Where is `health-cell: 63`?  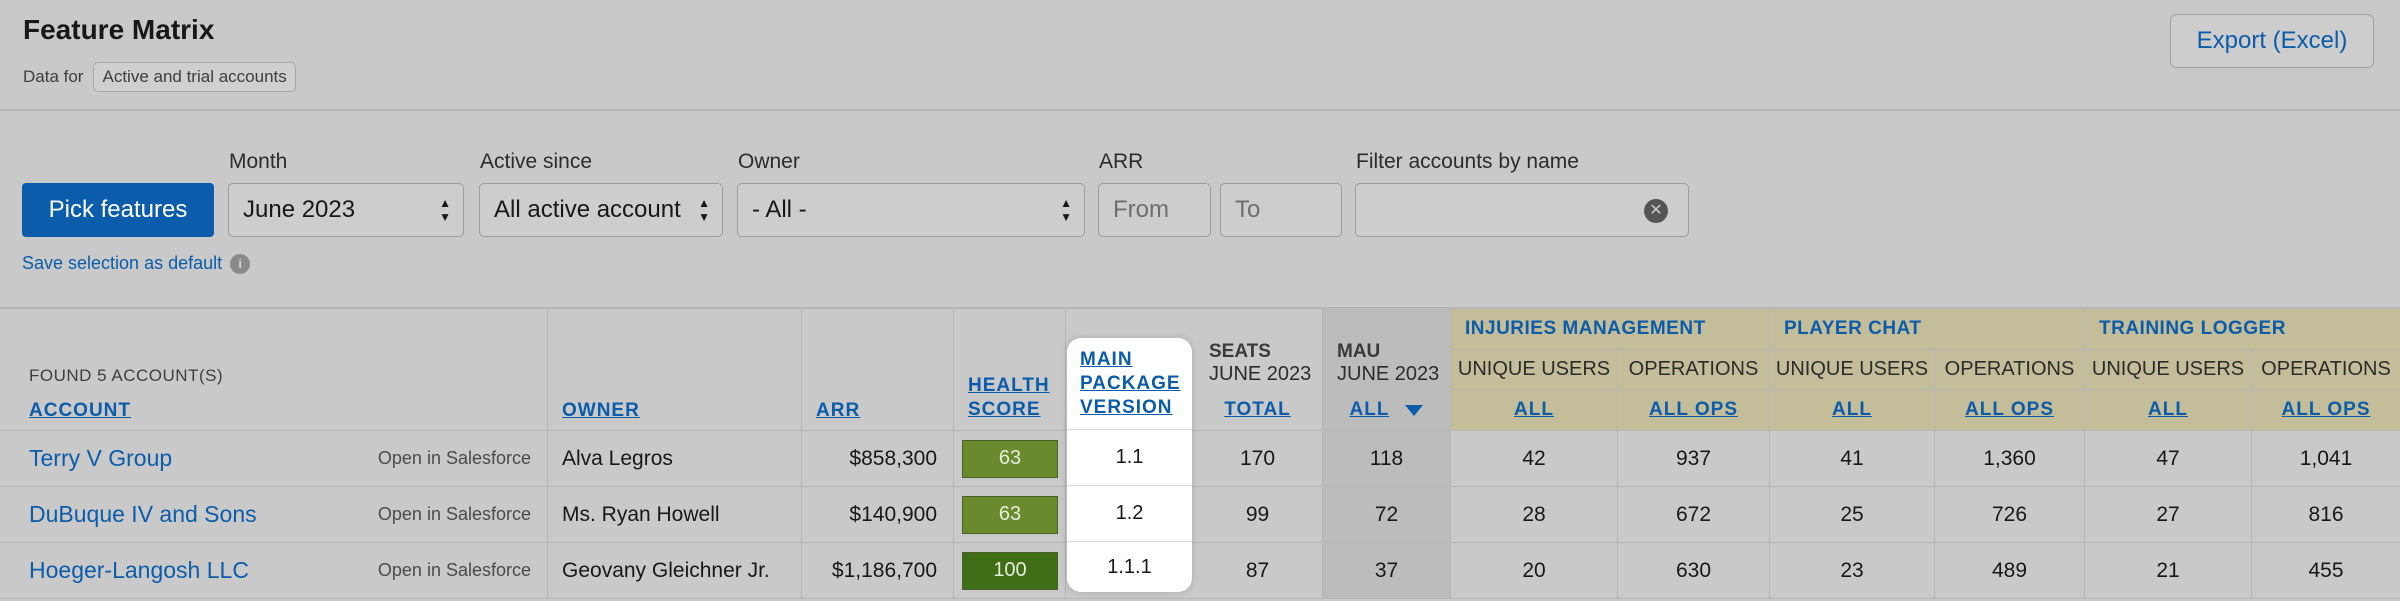 health-cell: 63 is located at coordinates (1010, 515).